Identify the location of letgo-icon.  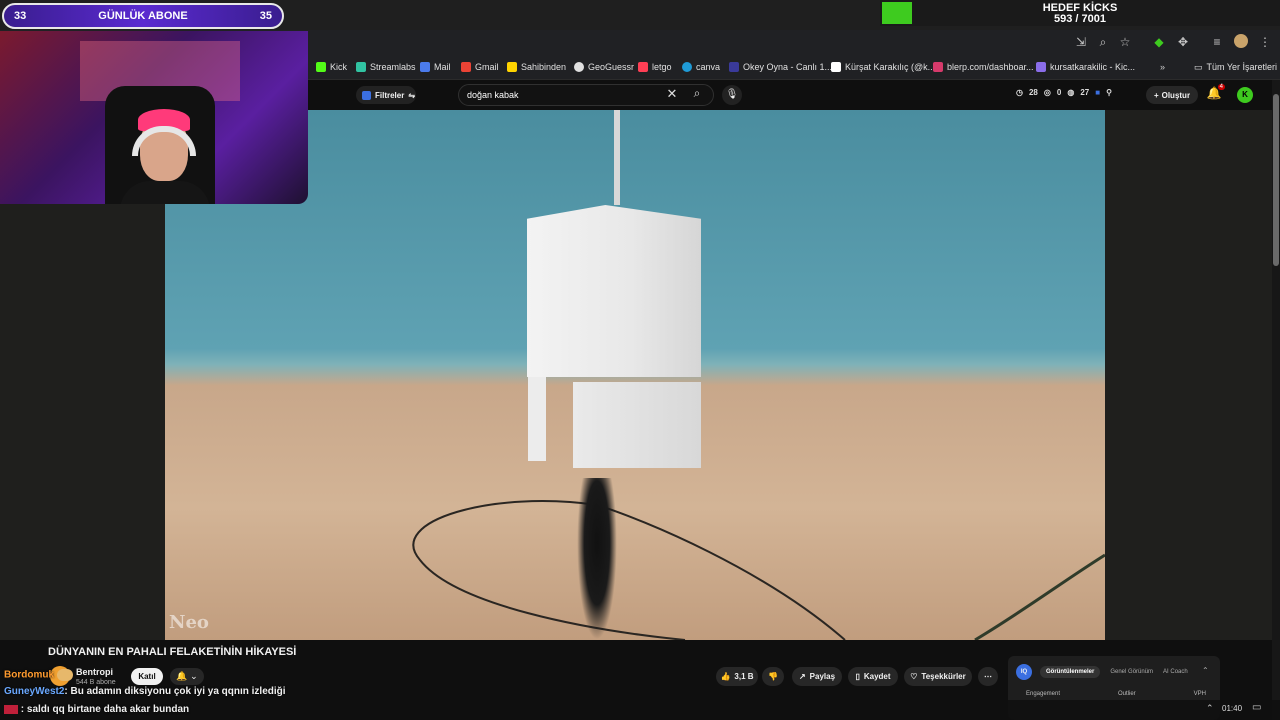
(643, 67).